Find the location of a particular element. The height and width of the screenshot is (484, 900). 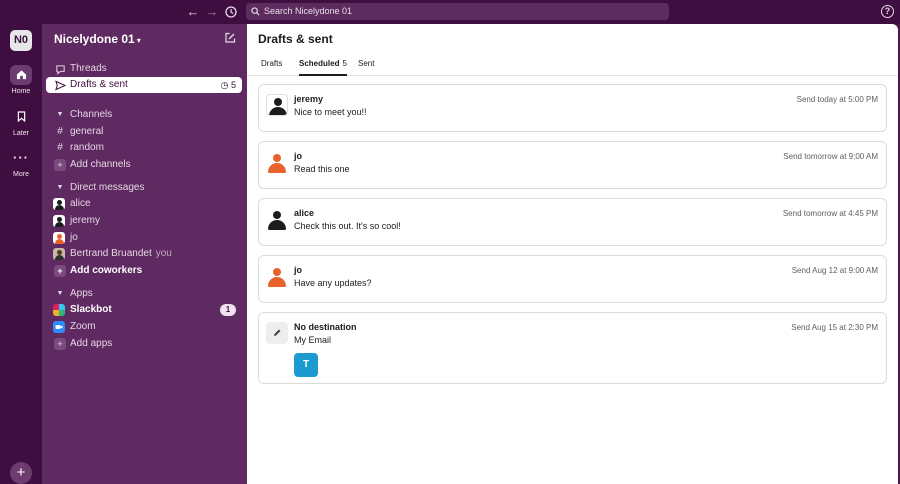

tab-scheduled: Scheduled 5 is located at coordinates (323, 67).